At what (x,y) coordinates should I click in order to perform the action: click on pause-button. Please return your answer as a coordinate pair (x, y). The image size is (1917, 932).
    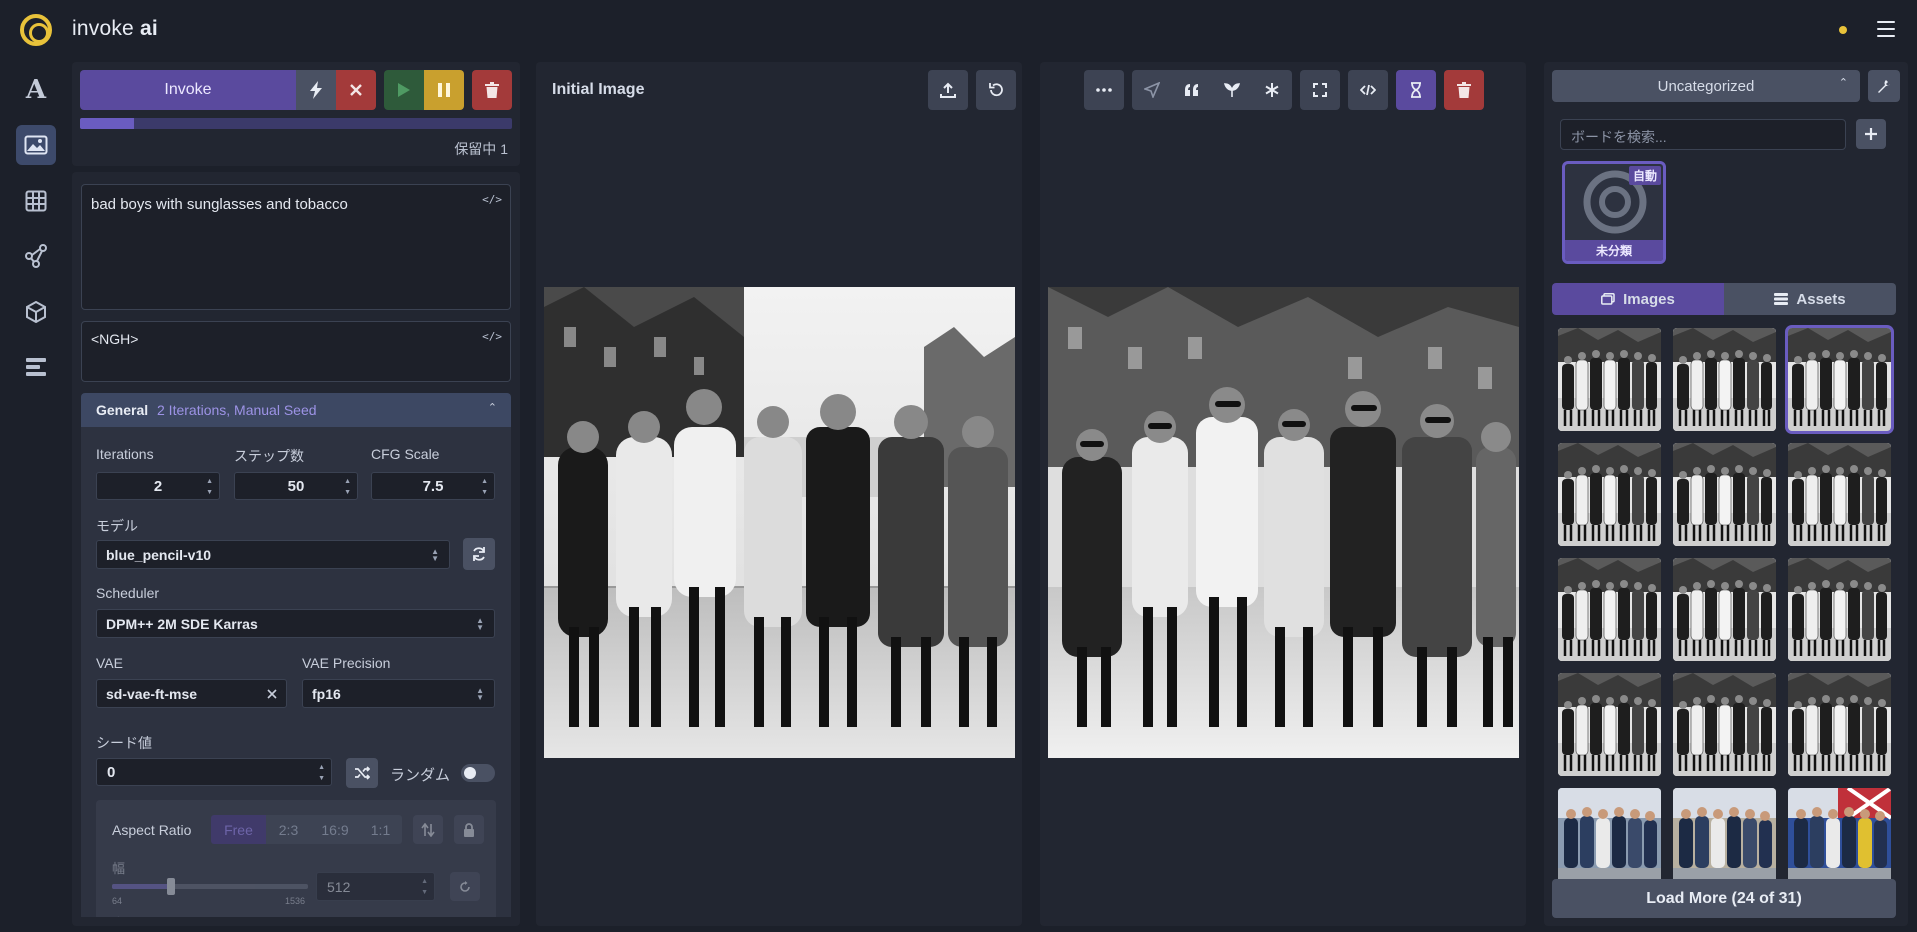
    Looking at the image, I should click on (444, 90).